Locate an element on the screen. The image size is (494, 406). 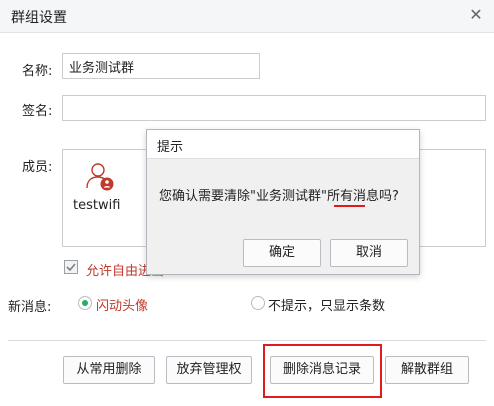
radio-no-prompt-label: 不提示，只显示条数 is located at coordinates (326, 304).